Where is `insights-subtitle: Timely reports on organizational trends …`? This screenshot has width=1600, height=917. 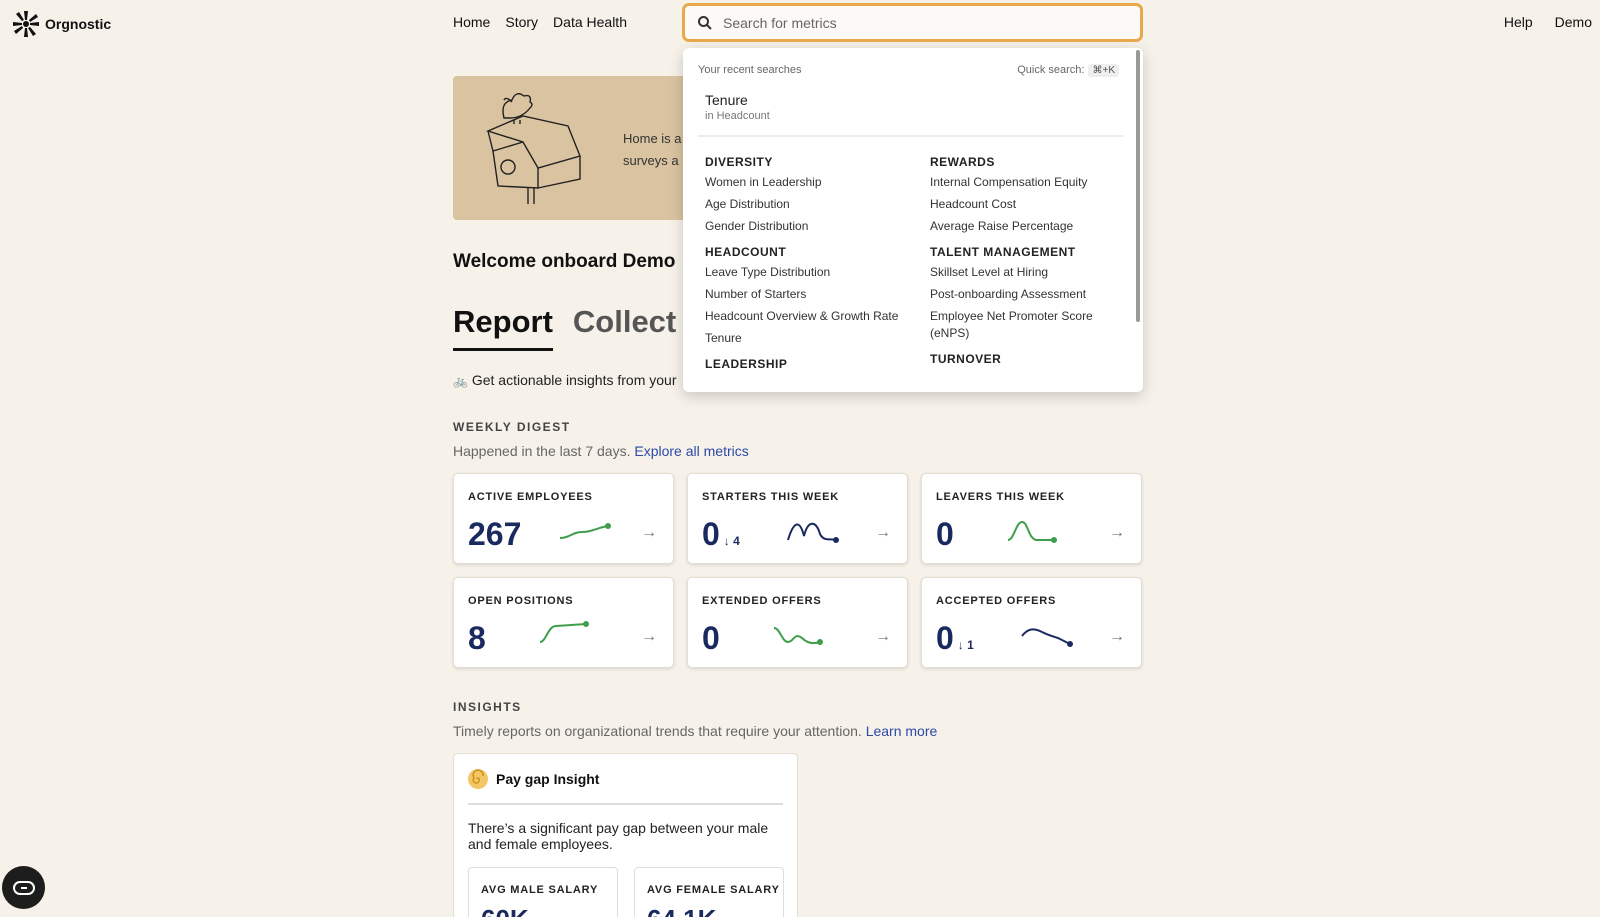 insights-subtitle: Timely reports on organizational trends … is located at coordinates (695, 731).